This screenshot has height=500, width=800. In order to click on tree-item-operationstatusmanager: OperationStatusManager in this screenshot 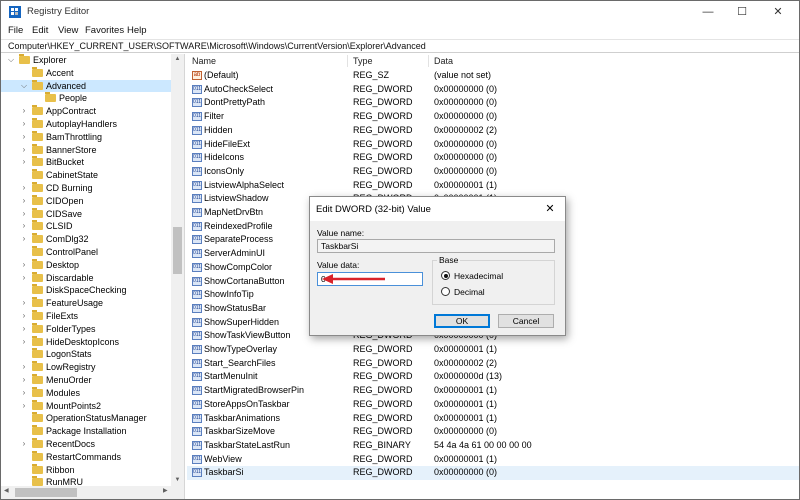, I will do `click(86, 418)`.